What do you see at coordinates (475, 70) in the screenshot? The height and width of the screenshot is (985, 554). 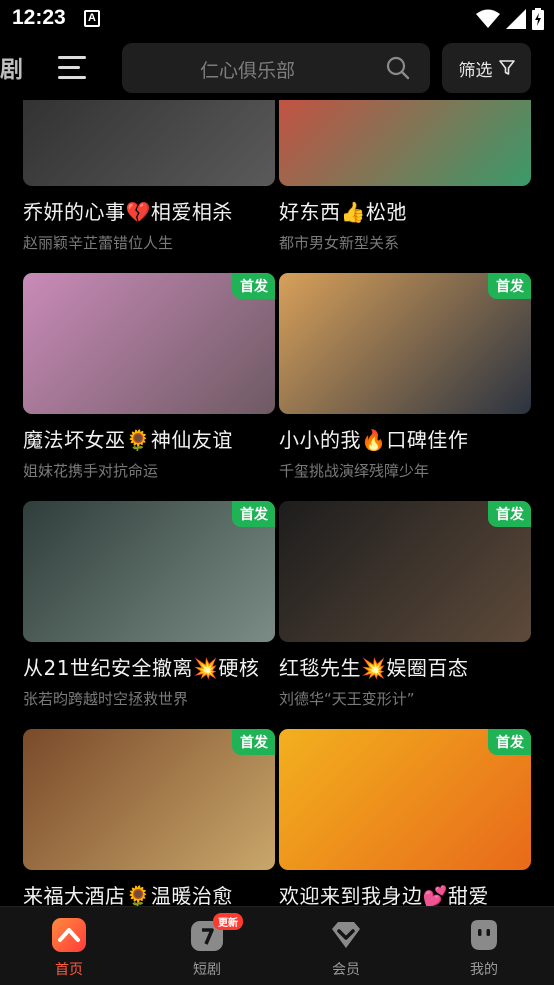 I see `filter-label: 筛选` at bounding box center [475, 70].